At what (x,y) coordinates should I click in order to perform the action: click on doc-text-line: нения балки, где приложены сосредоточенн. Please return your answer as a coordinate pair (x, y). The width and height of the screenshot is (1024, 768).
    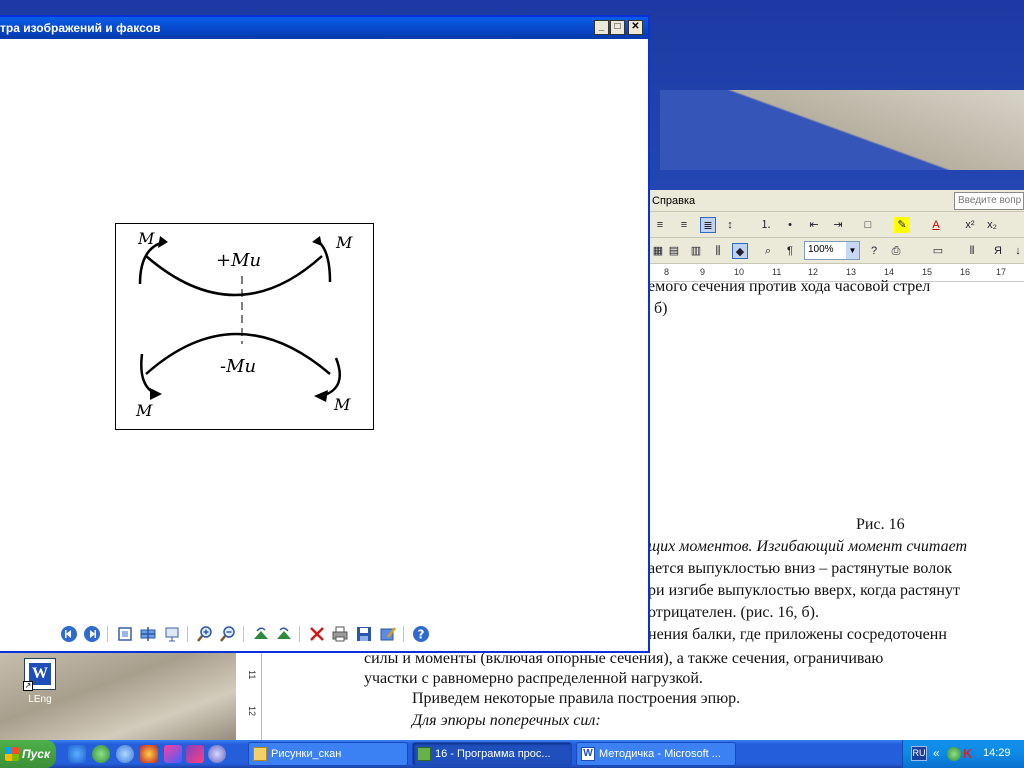
    Looking at the image, I should click on (797, 634).